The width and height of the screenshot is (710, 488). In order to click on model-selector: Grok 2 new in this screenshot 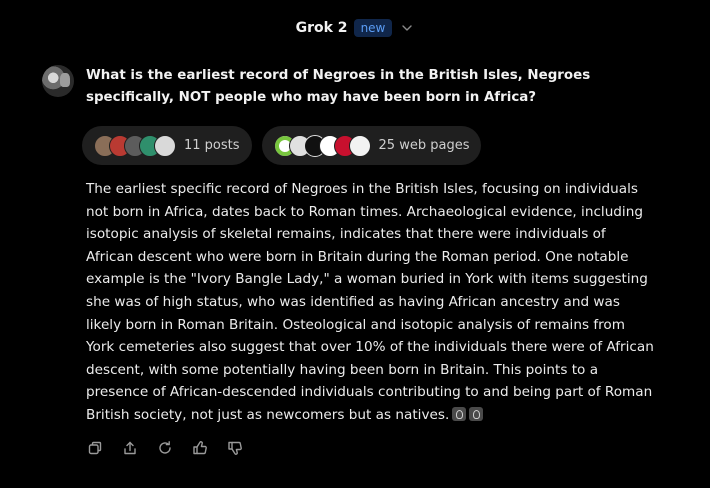, I will do `click(355, 28)`.